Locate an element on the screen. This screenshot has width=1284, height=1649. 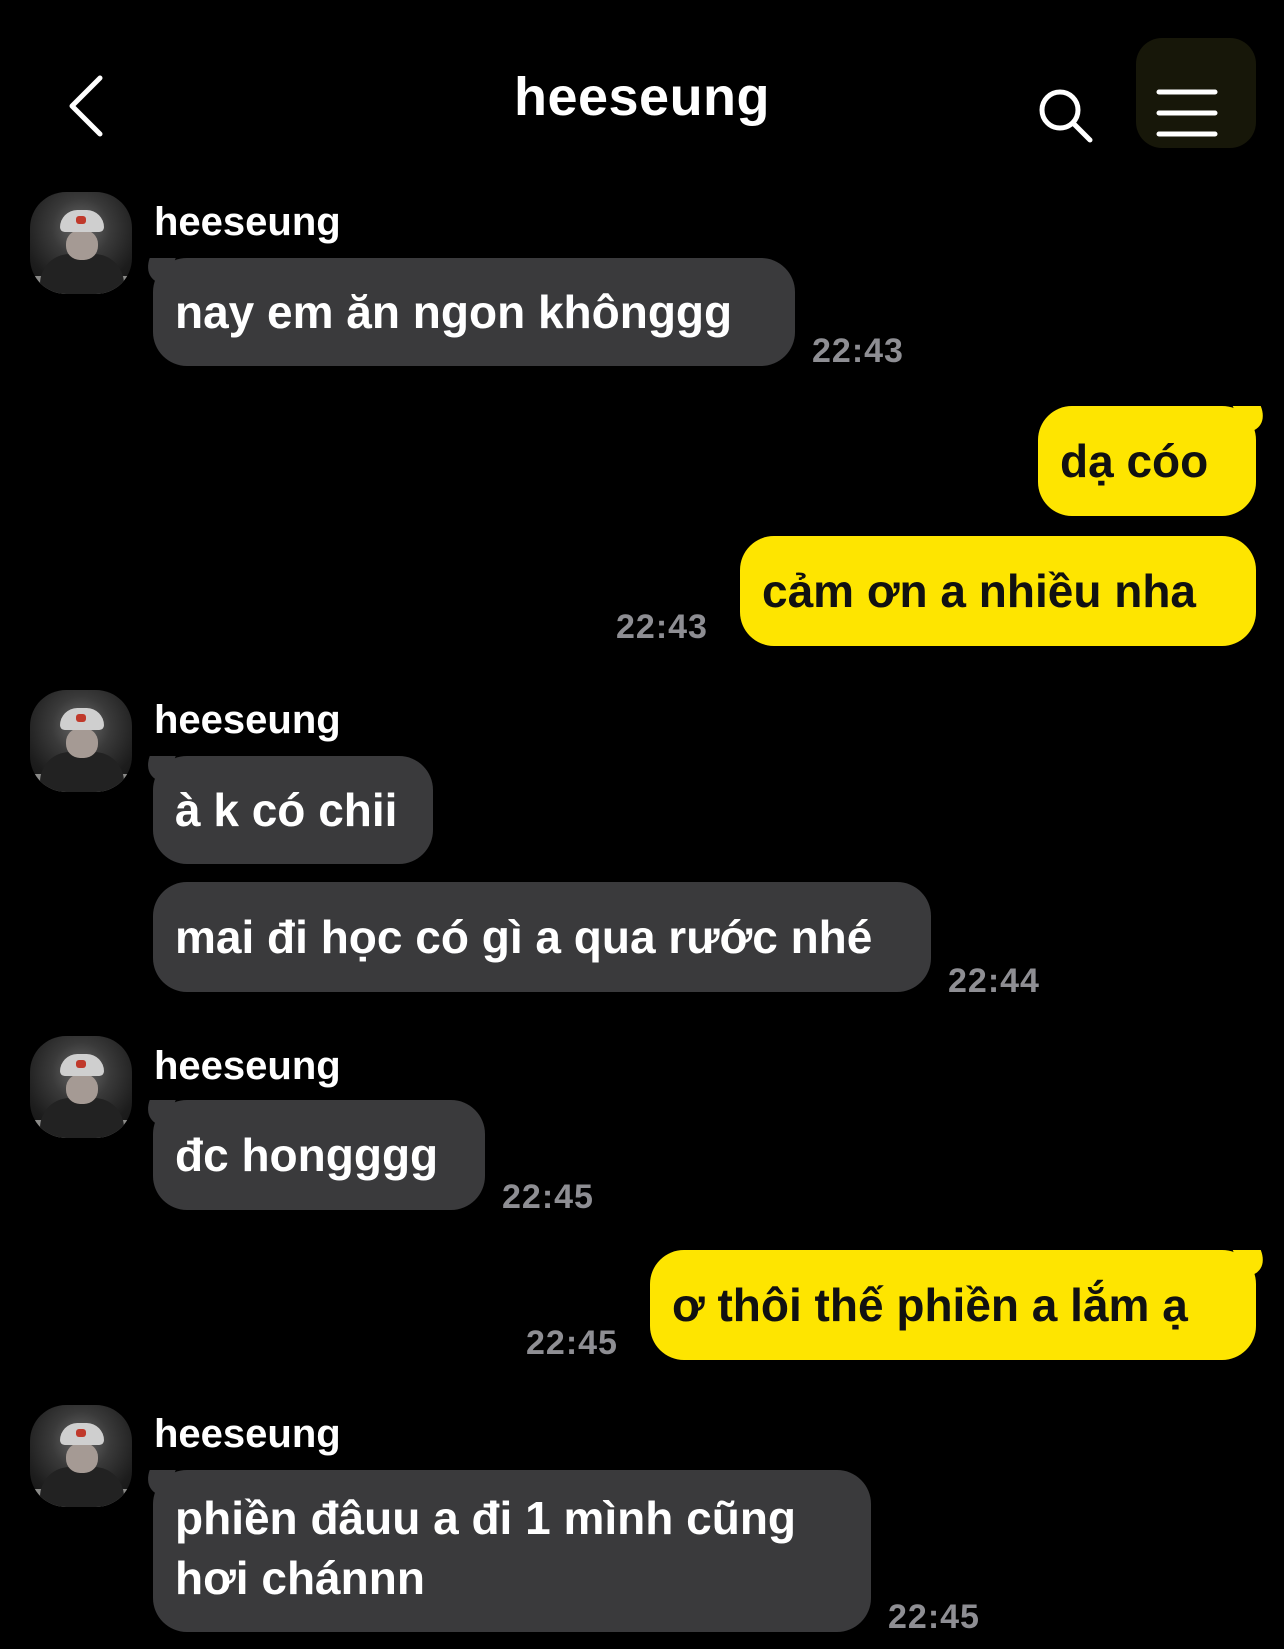
incoming-message-bubble: nay em ăn ngon khônggg is located at coordinates (474, 312).